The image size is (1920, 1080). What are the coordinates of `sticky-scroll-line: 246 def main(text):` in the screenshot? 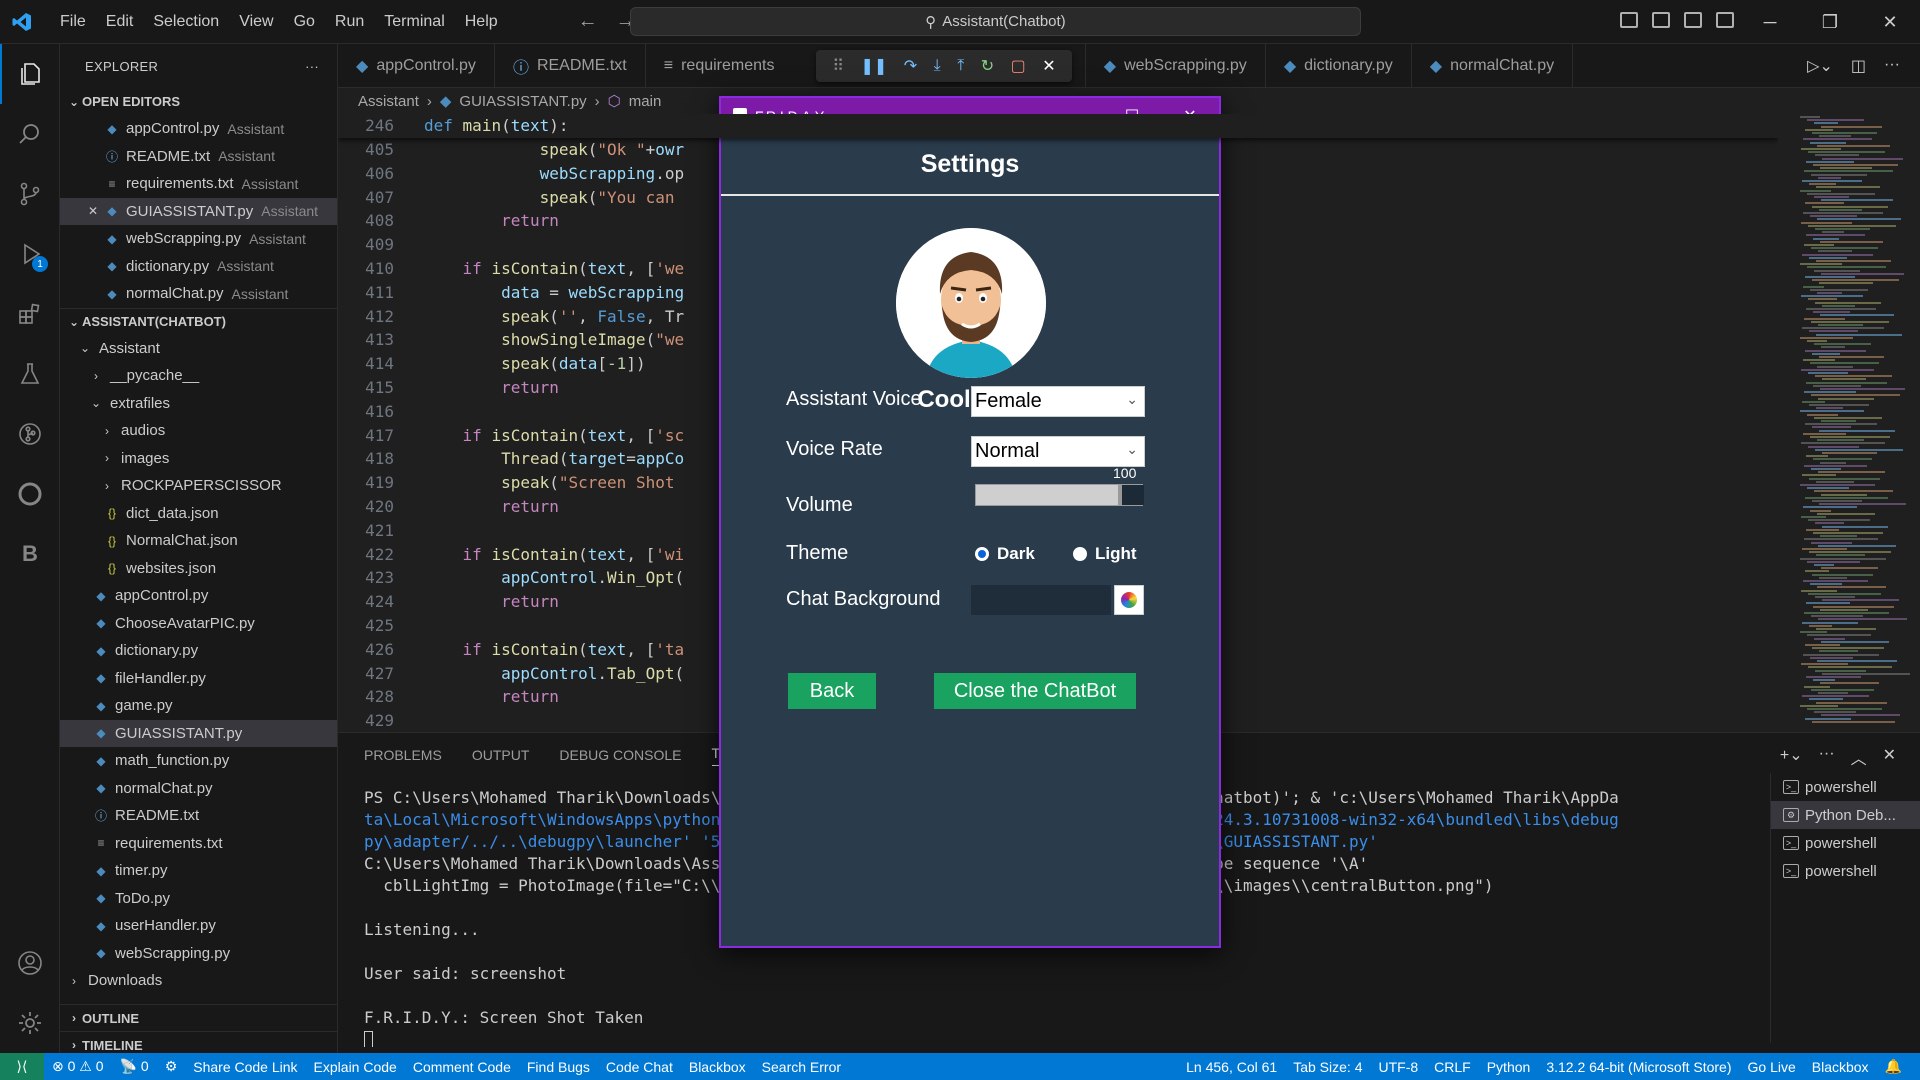 It's located at (1058, 126).